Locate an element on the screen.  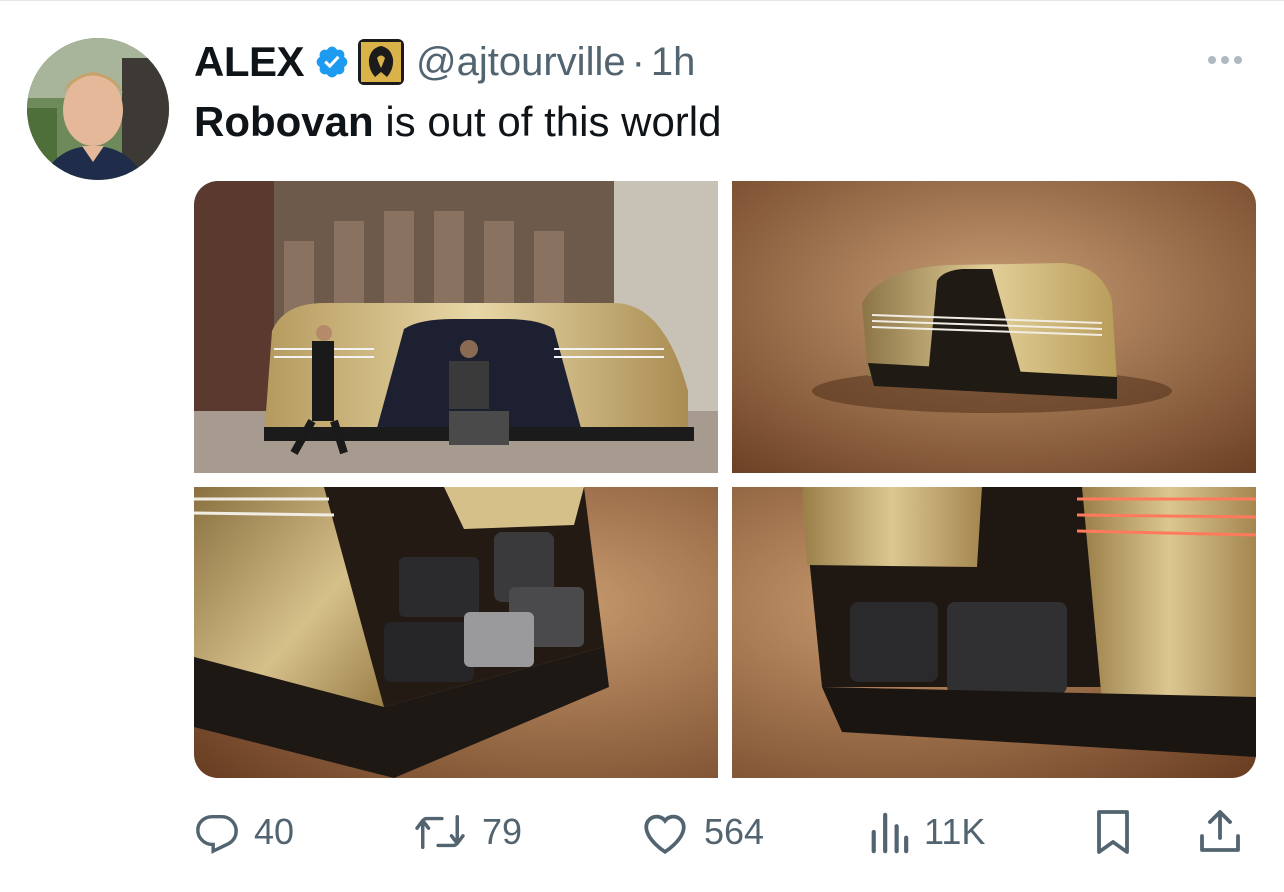
author-handle: @ajtourville is located at coordinates (521, 62).